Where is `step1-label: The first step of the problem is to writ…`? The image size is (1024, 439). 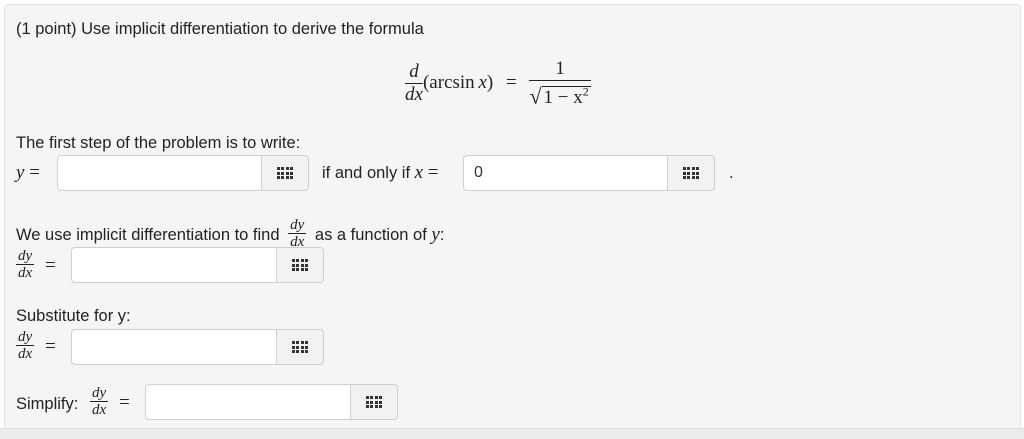
step1-label: The first step of the problem is to writ… is located at coordinates (158, 143).